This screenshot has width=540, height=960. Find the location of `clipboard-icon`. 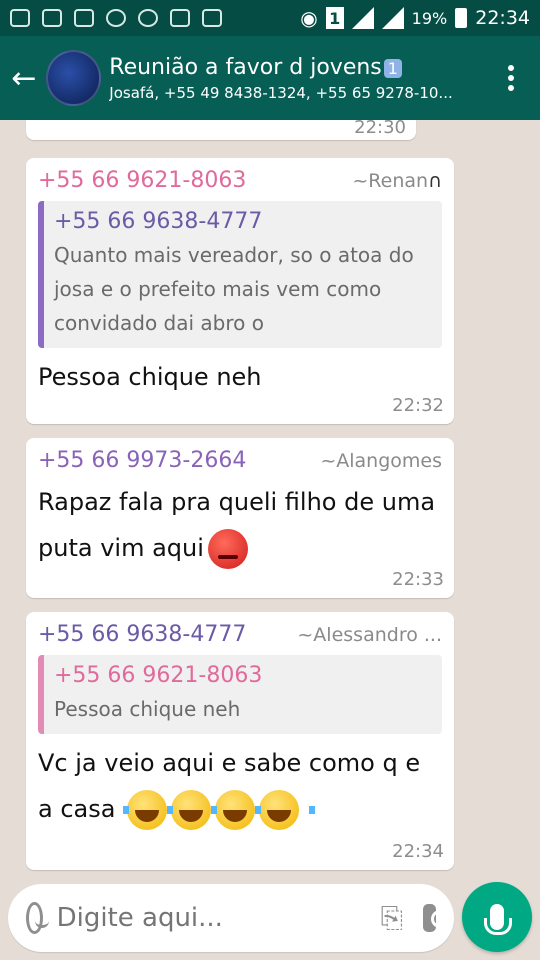

clipboard-icon is located at coordinates (84, 18).